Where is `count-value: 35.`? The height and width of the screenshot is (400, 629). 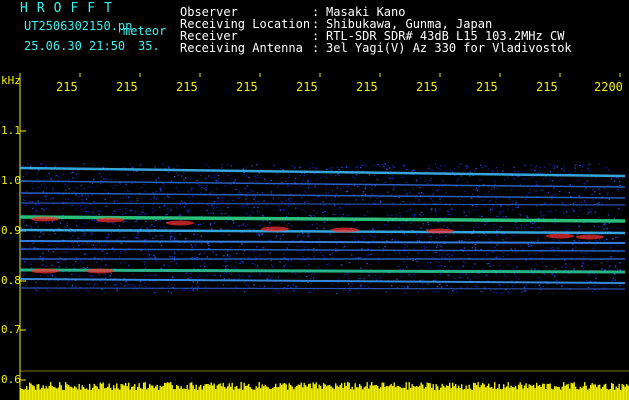 count-value: 35. is located at coordinates (149, 46).